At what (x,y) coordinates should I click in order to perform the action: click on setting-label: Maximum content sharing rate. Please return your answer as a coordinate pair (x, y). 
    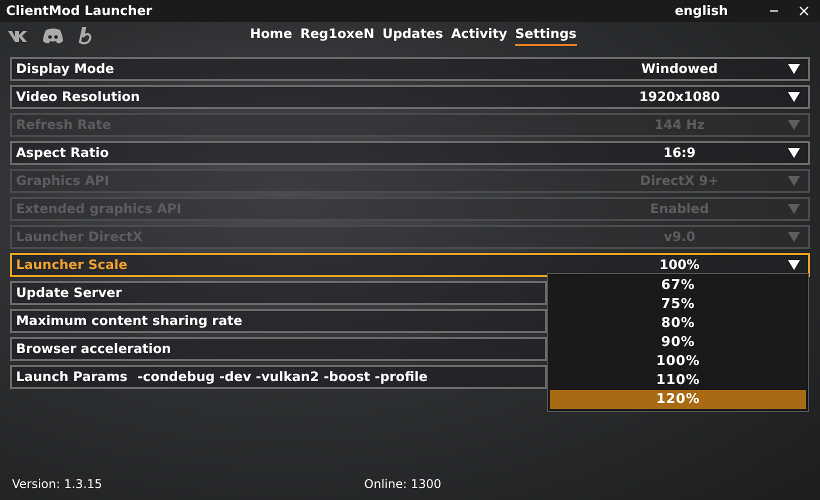
    Looking at the image, I should click on (129, 321).